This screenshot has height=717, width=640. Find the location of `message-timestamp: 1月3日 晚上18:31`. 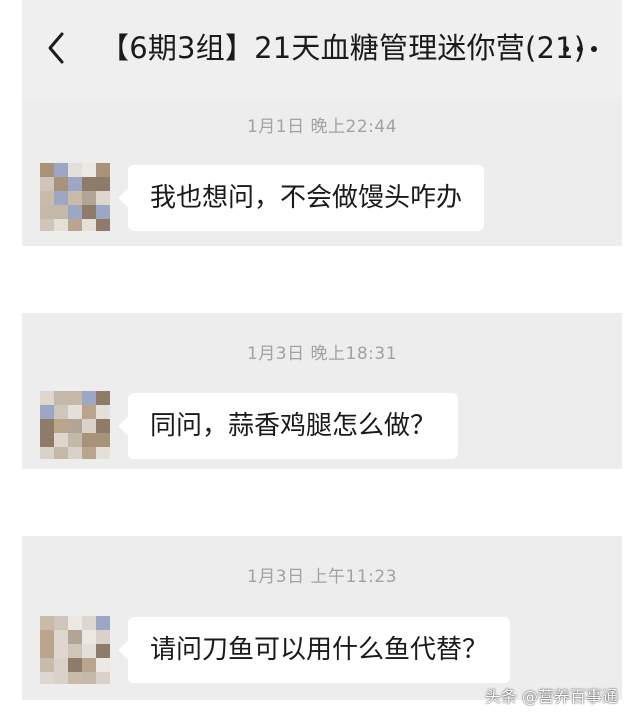

message-timestamp: 1月3日 晚上18:31 is located at coordinates (322, 354).